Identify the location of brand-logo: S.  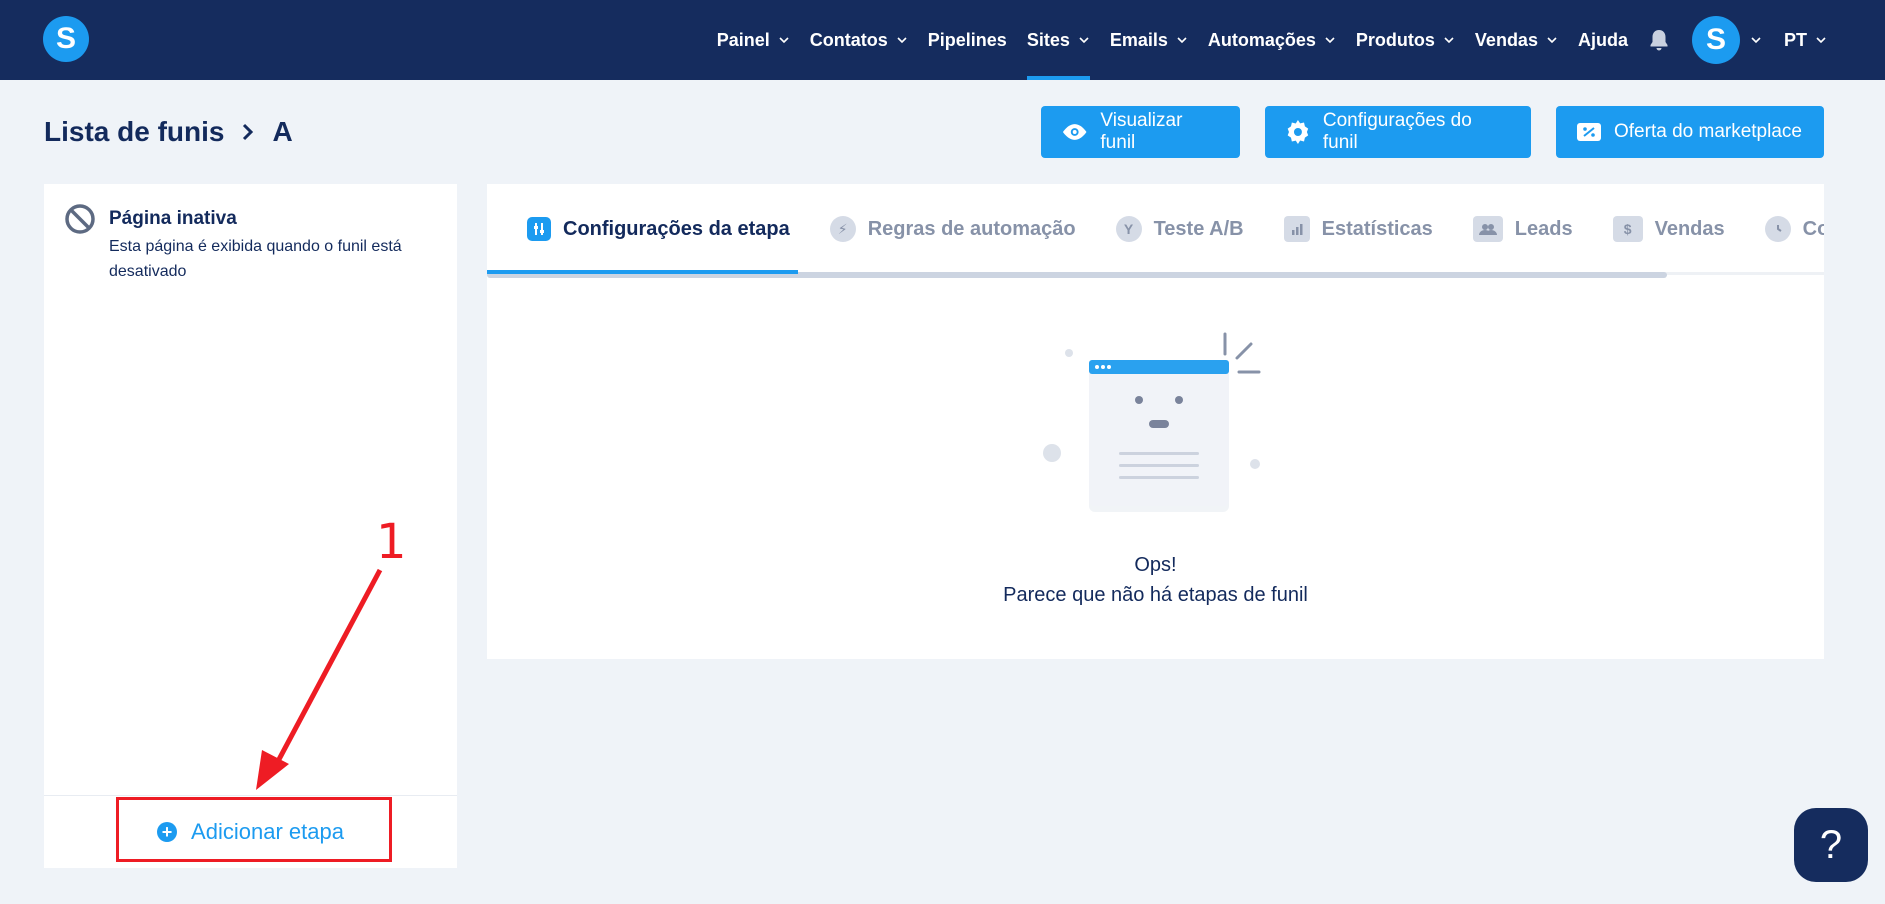
(66, 39).